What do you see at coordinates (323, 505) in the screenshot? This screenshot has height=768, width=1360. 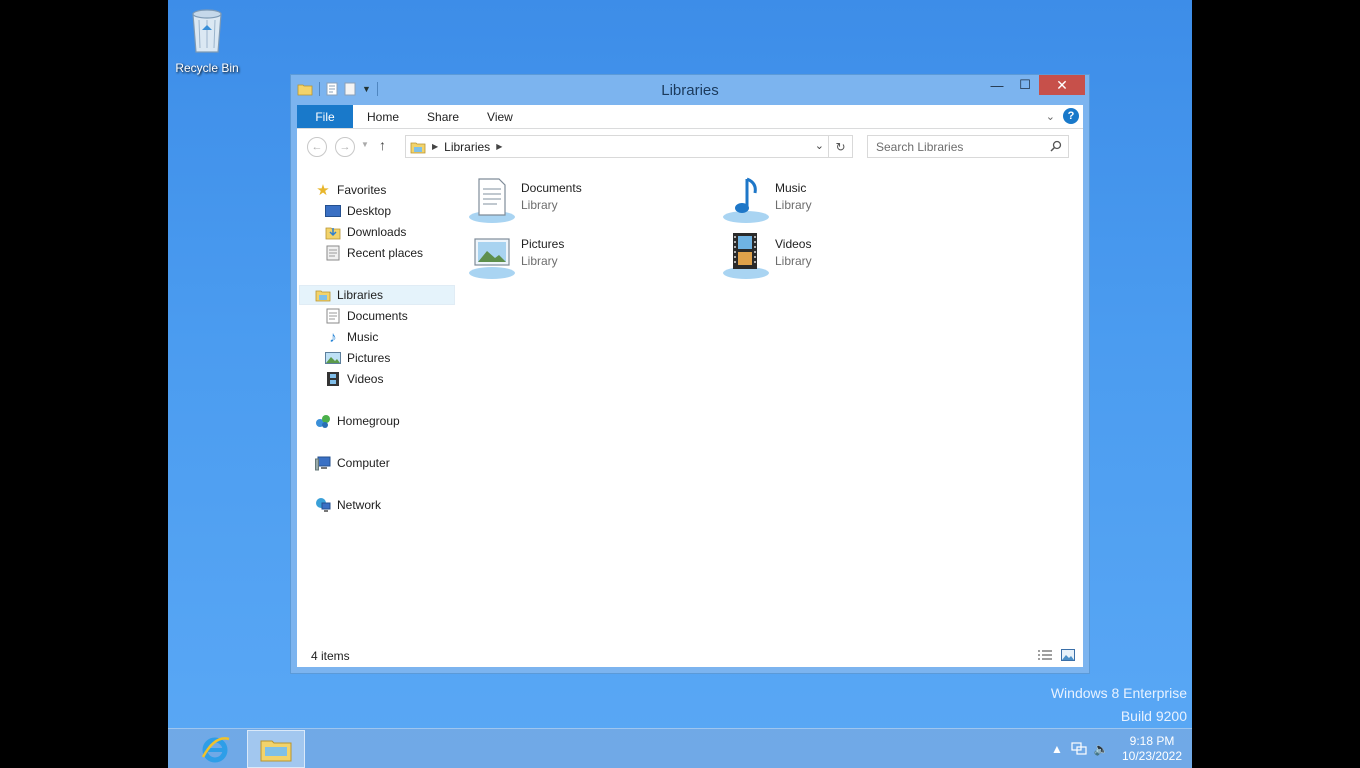 I see `network-icon` at bounding box center [323, 505].